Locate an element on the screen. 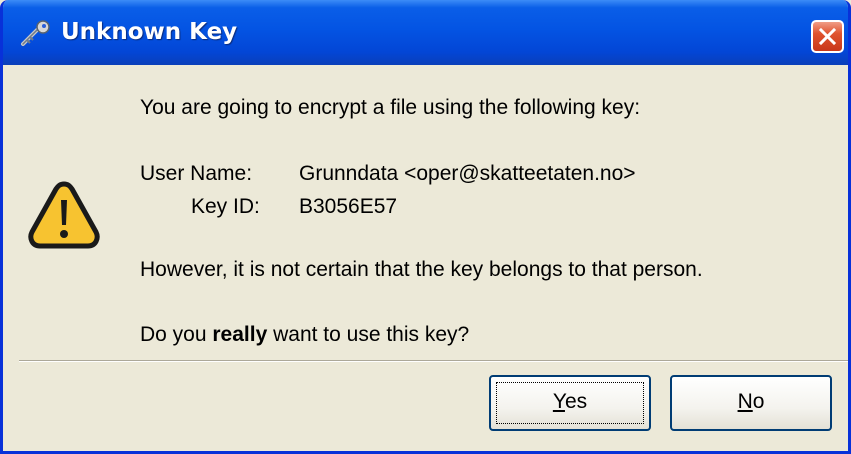 The width and height of the screenshot is (851, 454). question-text: Do you really want to use this key? is located at coordinates (304, 335).